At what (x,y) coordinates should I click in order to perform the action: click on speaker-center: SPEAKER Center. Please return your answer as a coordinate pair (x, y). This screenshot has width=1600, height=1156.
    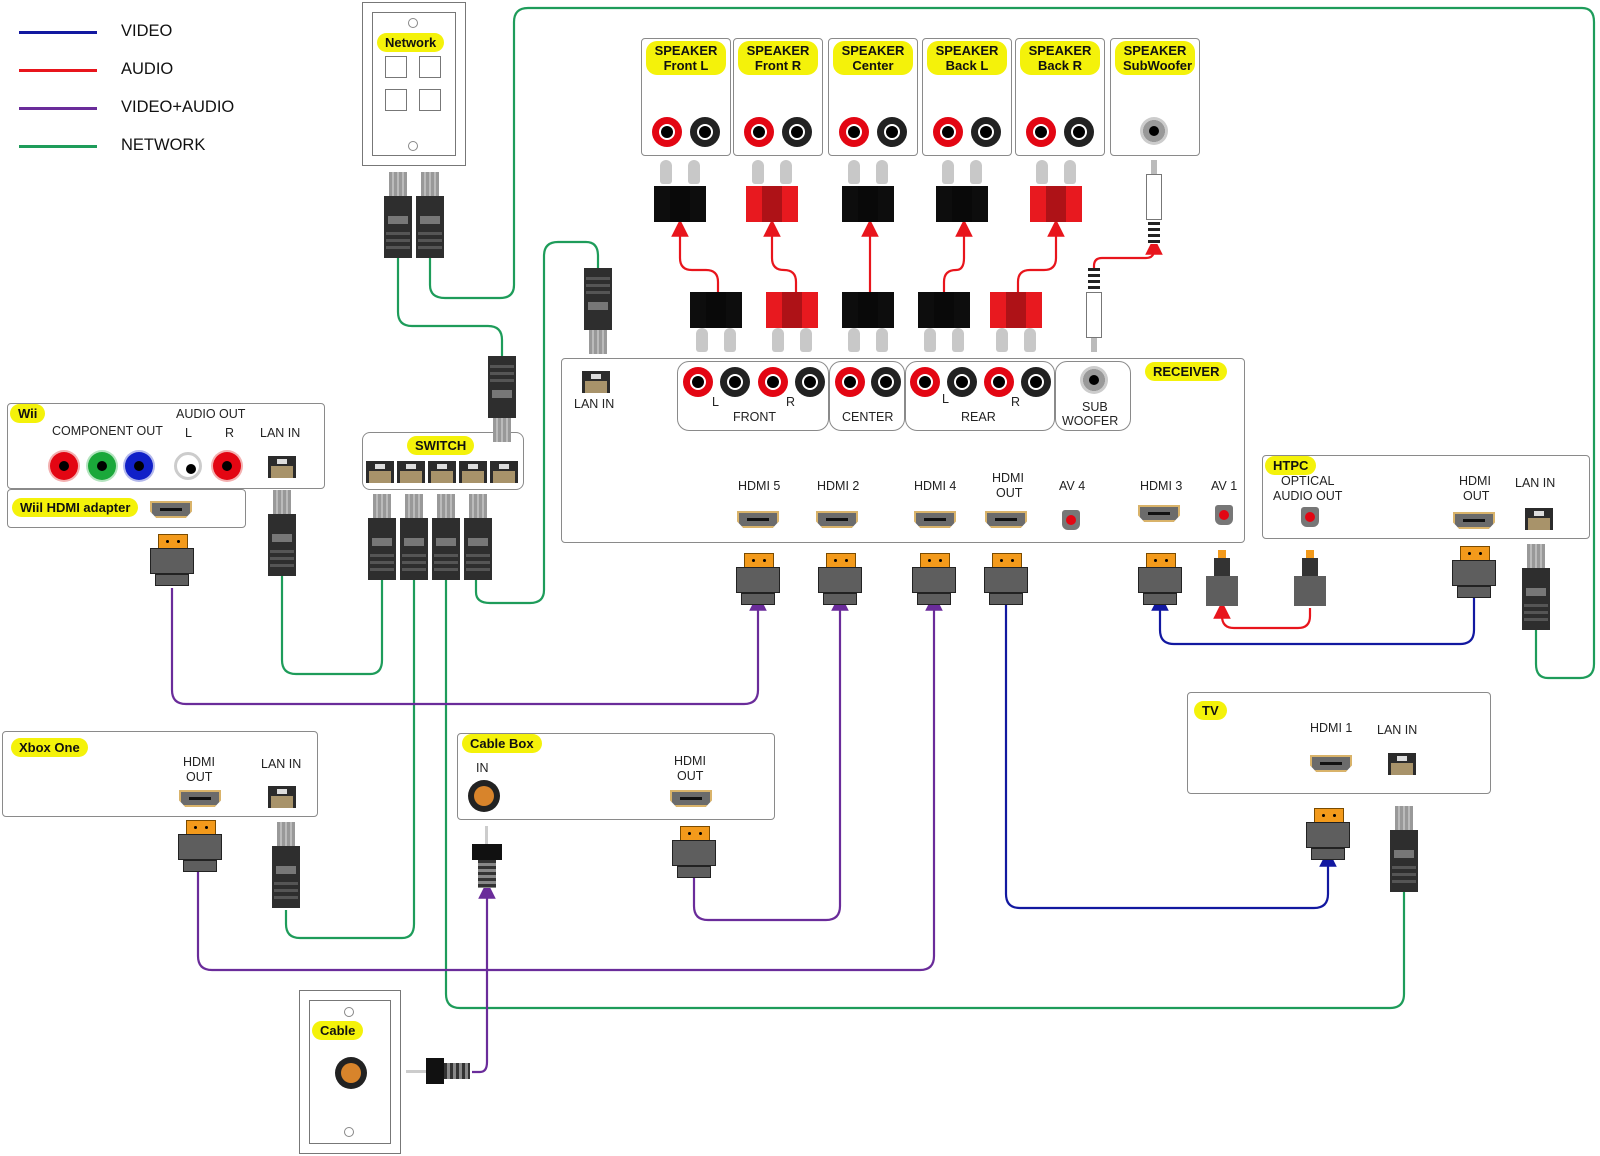
    Looking at the image, I should click on (873, 97).